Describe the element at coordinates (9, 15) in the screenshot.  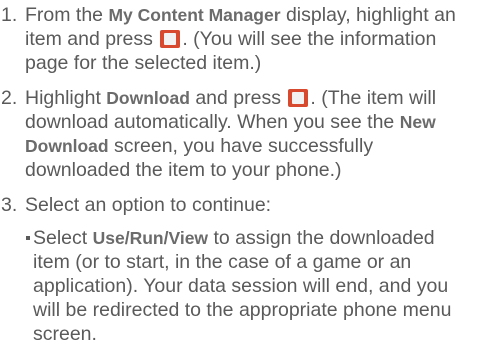
I see `step-number: 1.` at that location.